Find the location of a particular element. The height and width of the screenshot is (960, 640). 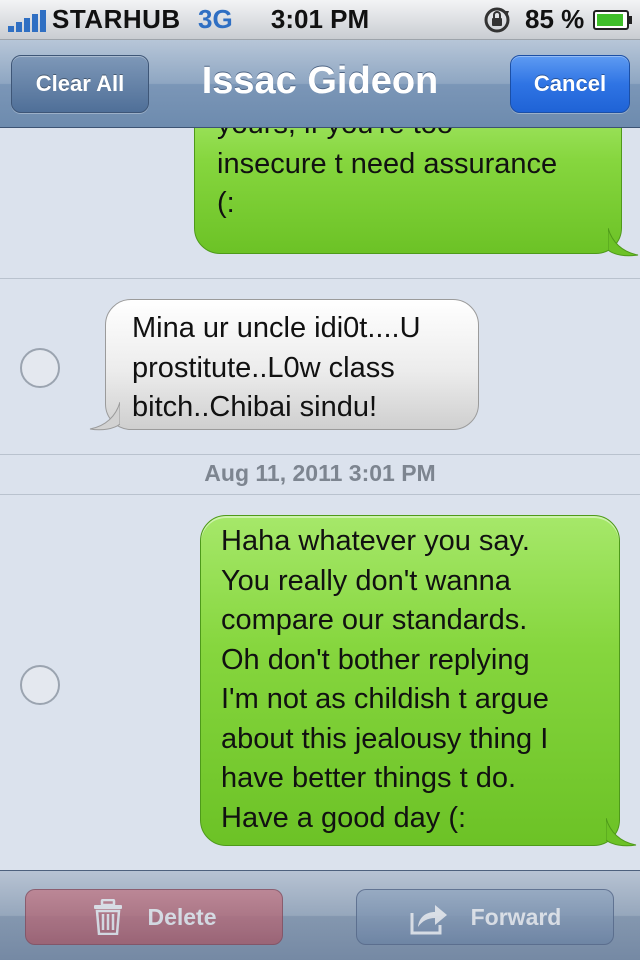

navigation-bar: Clear All Issac Gideon Cancel is located at coordinates (320, 84).